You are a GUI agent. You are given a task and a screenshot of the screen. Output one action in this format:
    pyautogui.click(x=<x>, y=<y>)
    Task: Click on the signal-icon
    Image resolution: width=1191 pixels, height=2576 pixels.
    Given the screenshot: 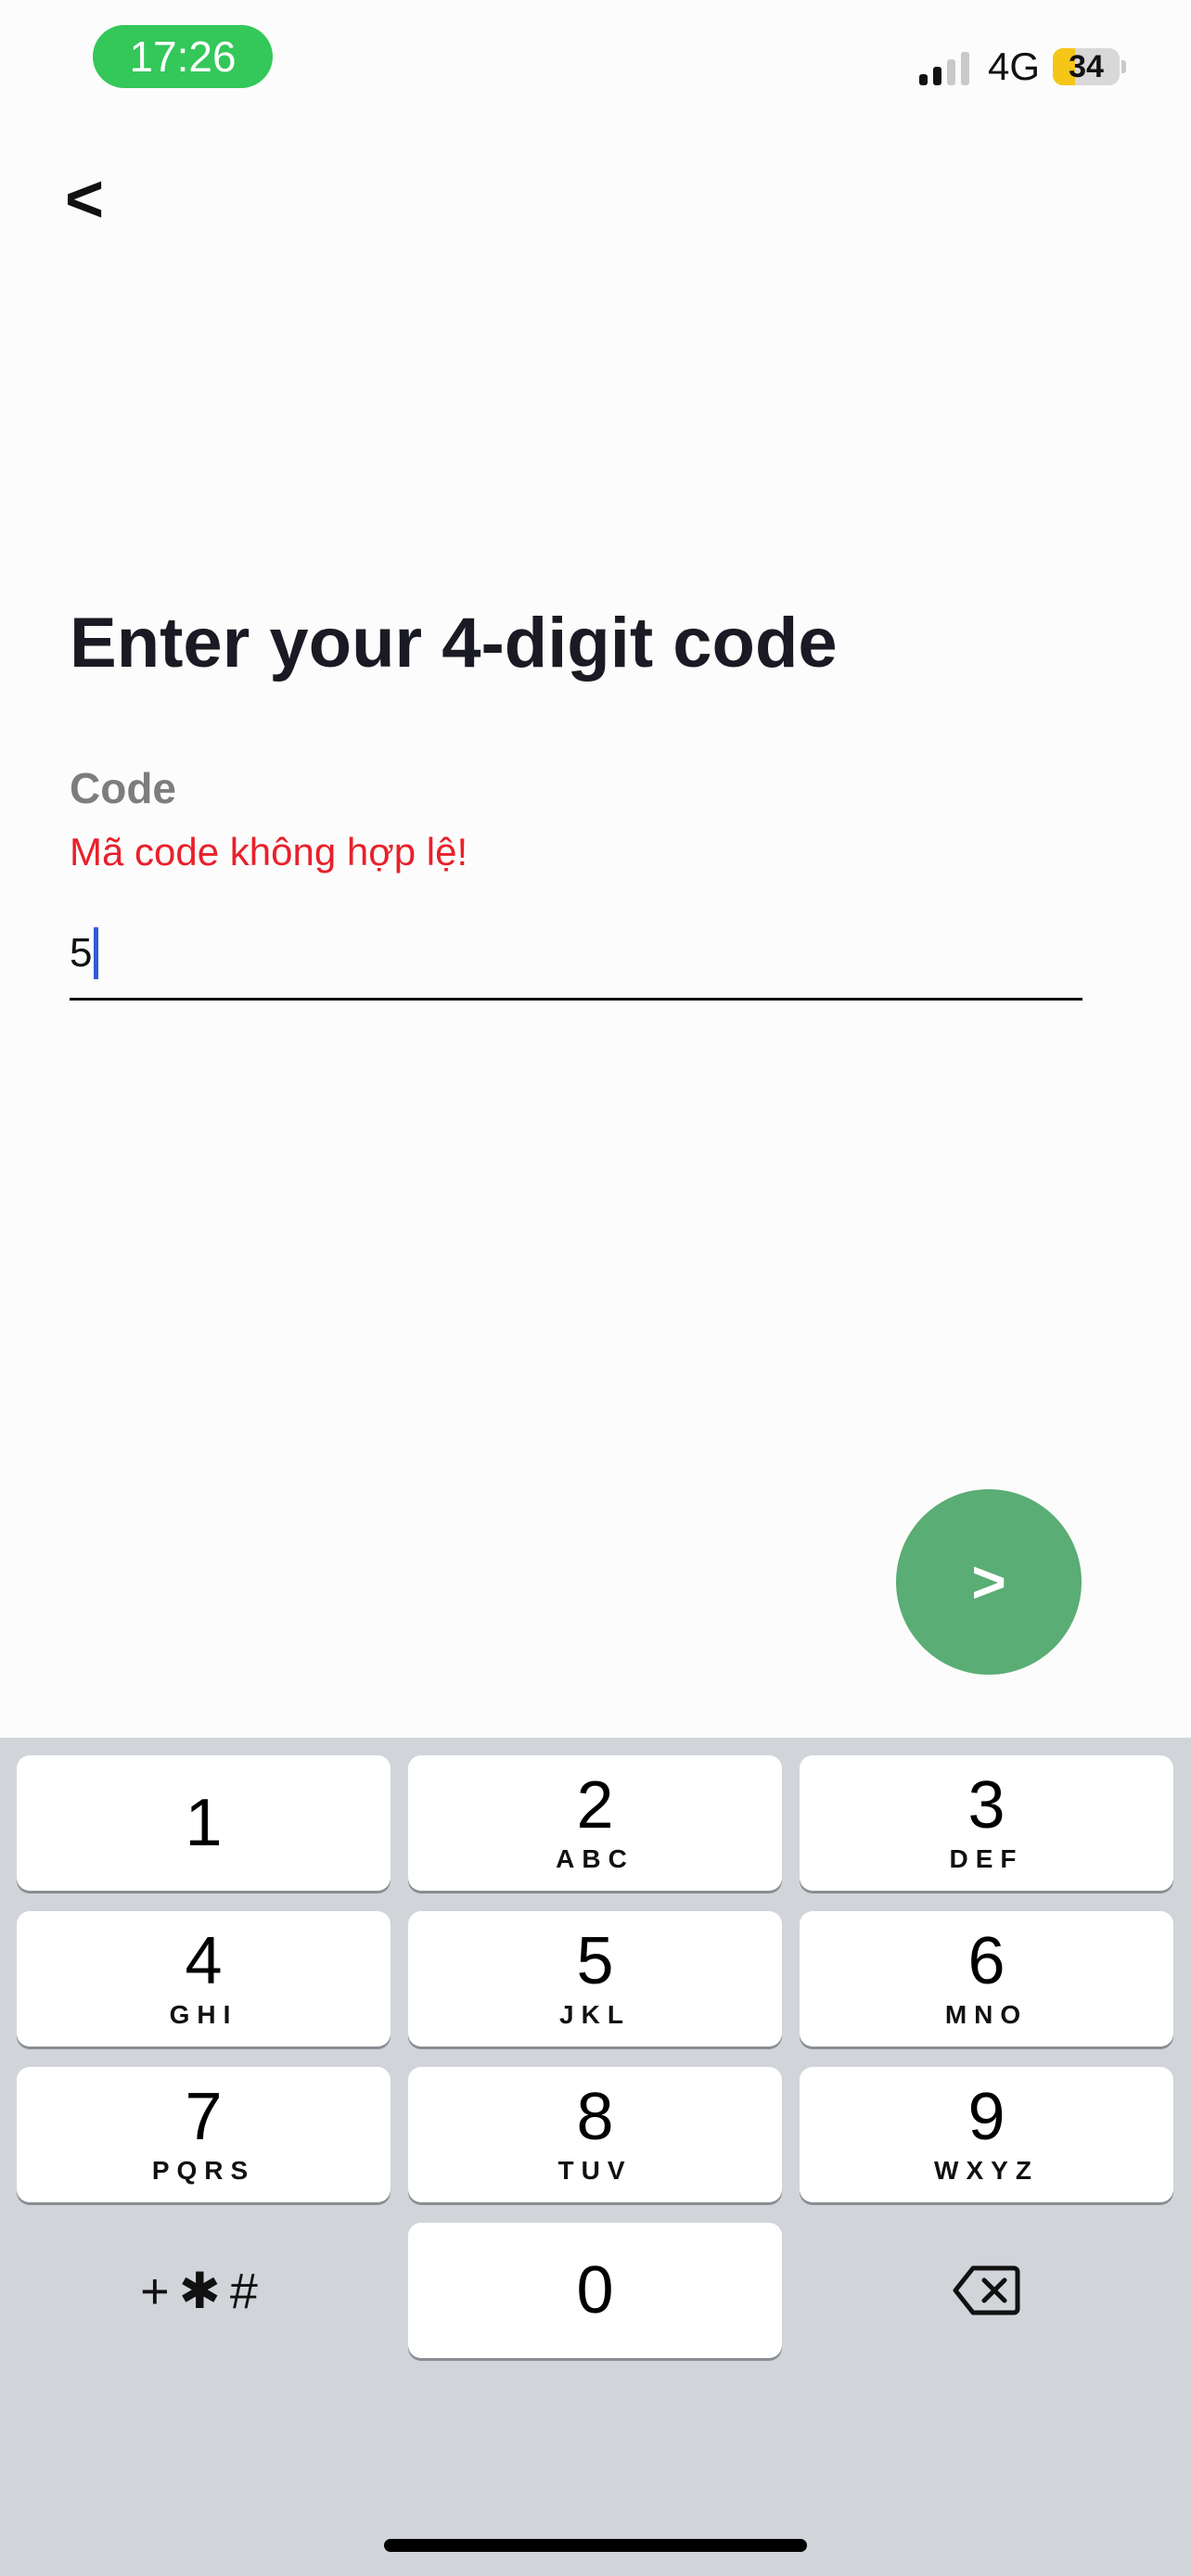 What is the action you would take?
    pyautogui.click(x=944, y=66)
    